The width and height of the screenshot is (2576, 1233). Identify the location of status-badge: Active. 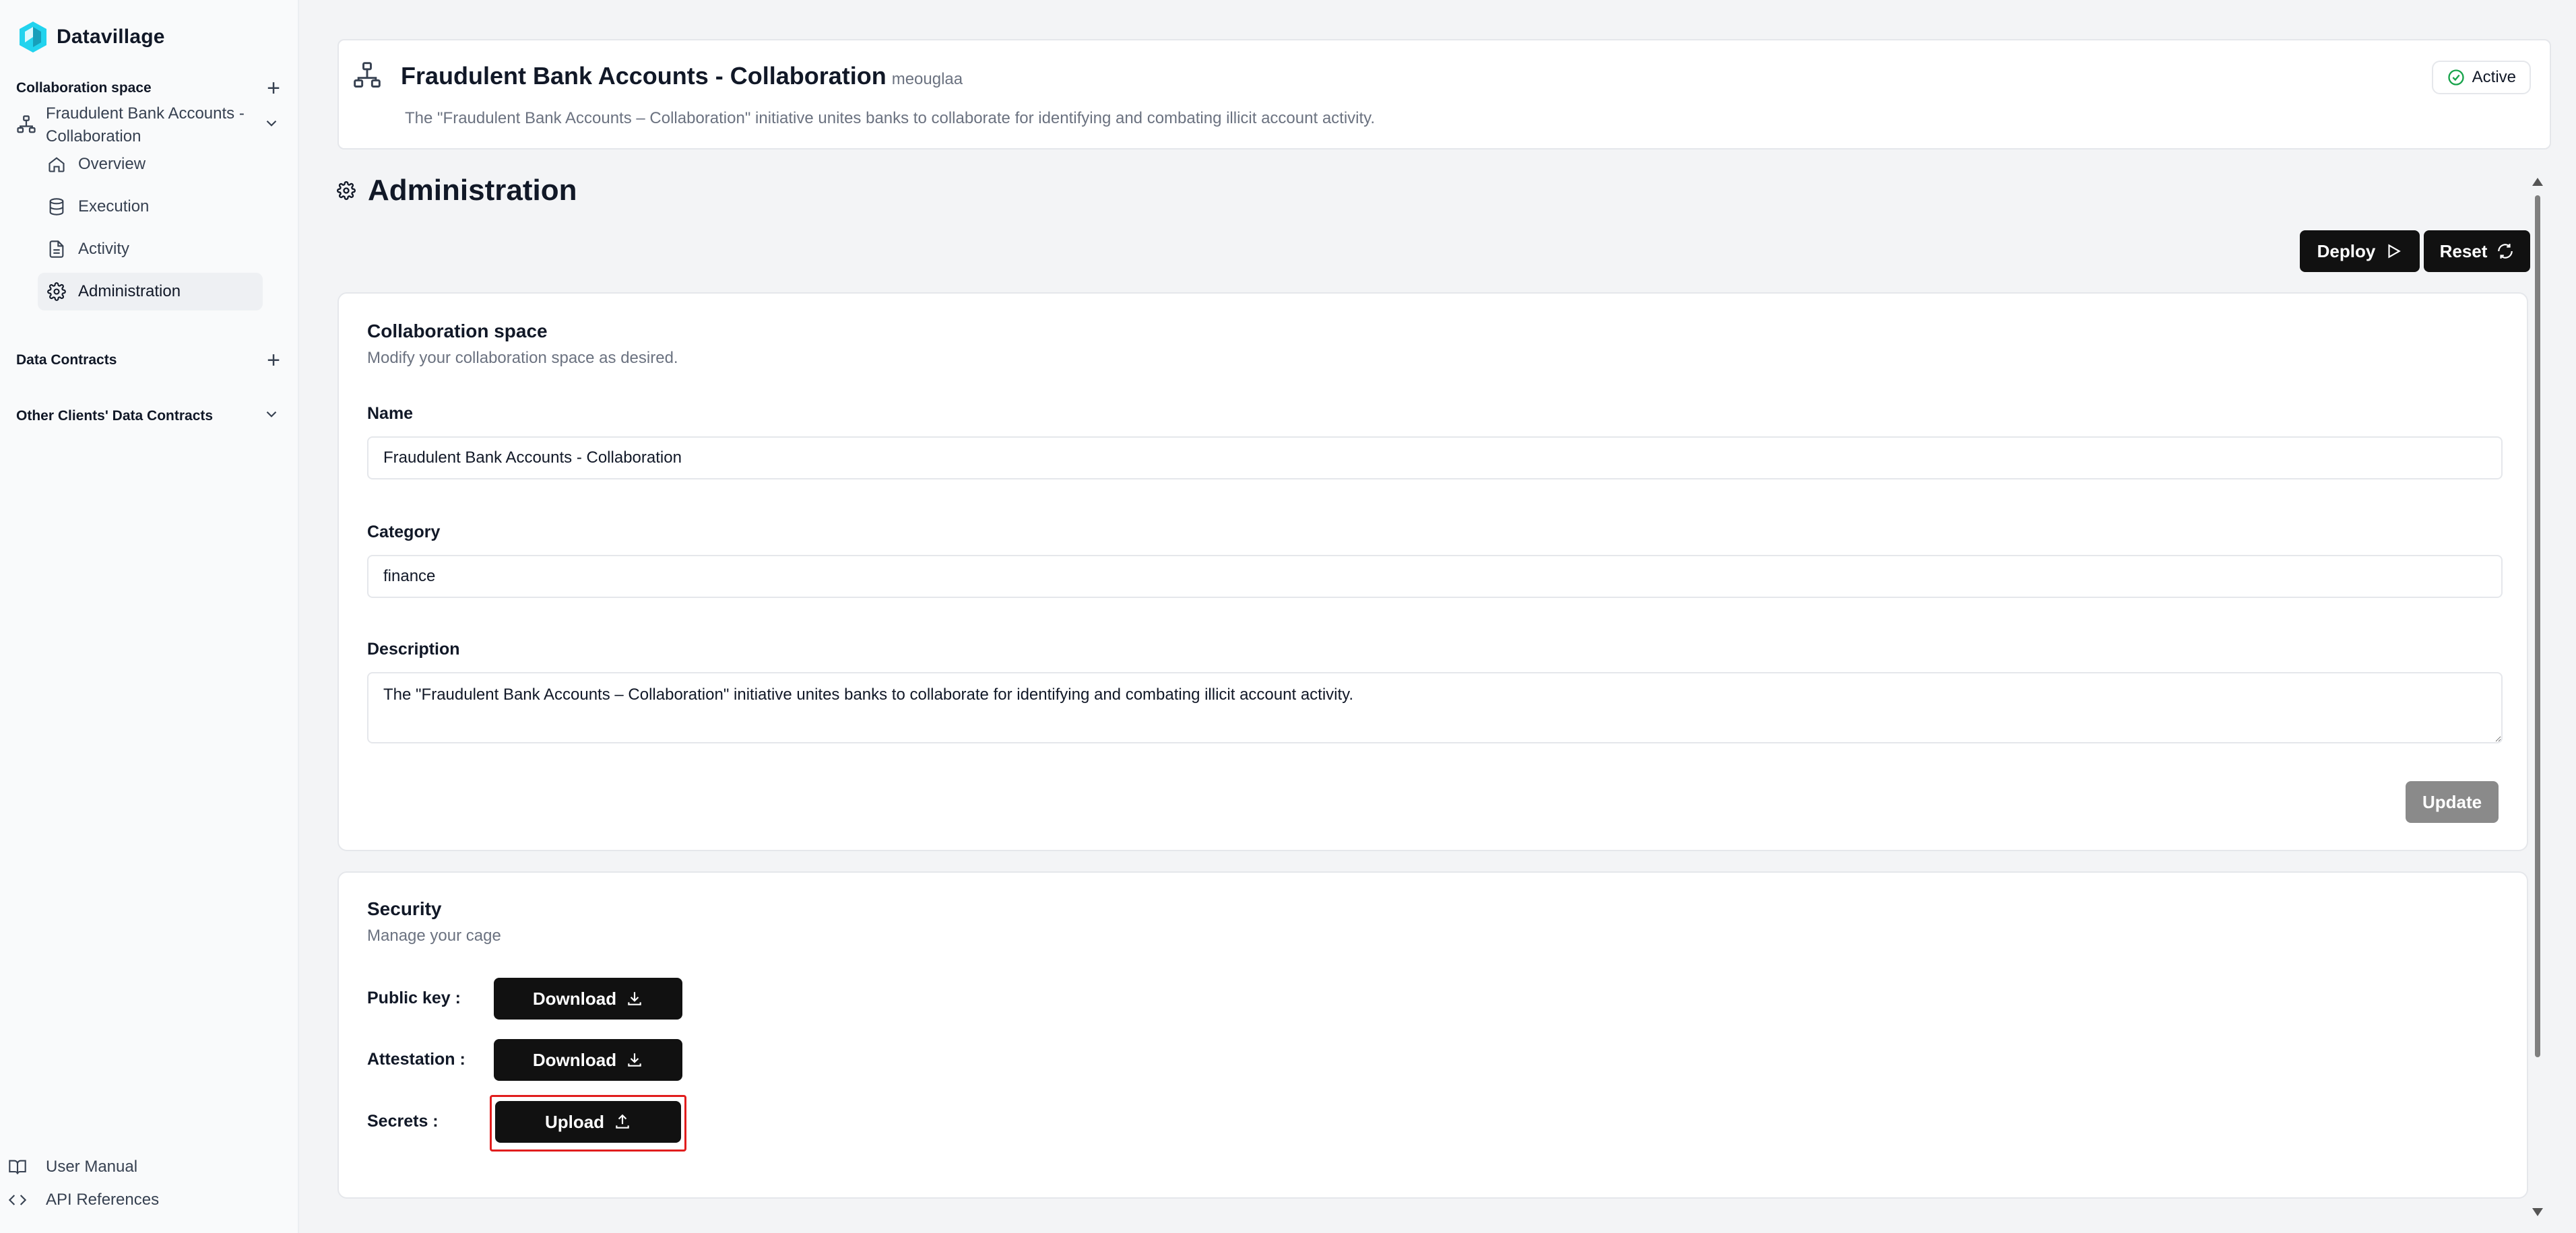
(2481, 77).